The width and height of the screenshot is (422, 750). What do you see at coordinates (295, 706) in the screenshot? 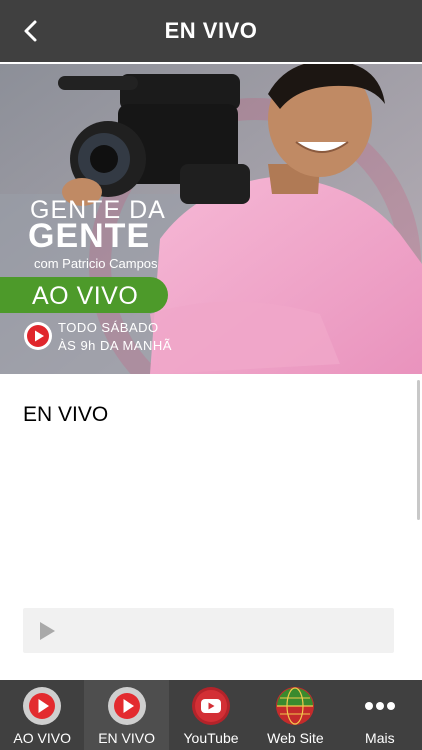
I see `globe-icon` at bounding box center [295, 706].